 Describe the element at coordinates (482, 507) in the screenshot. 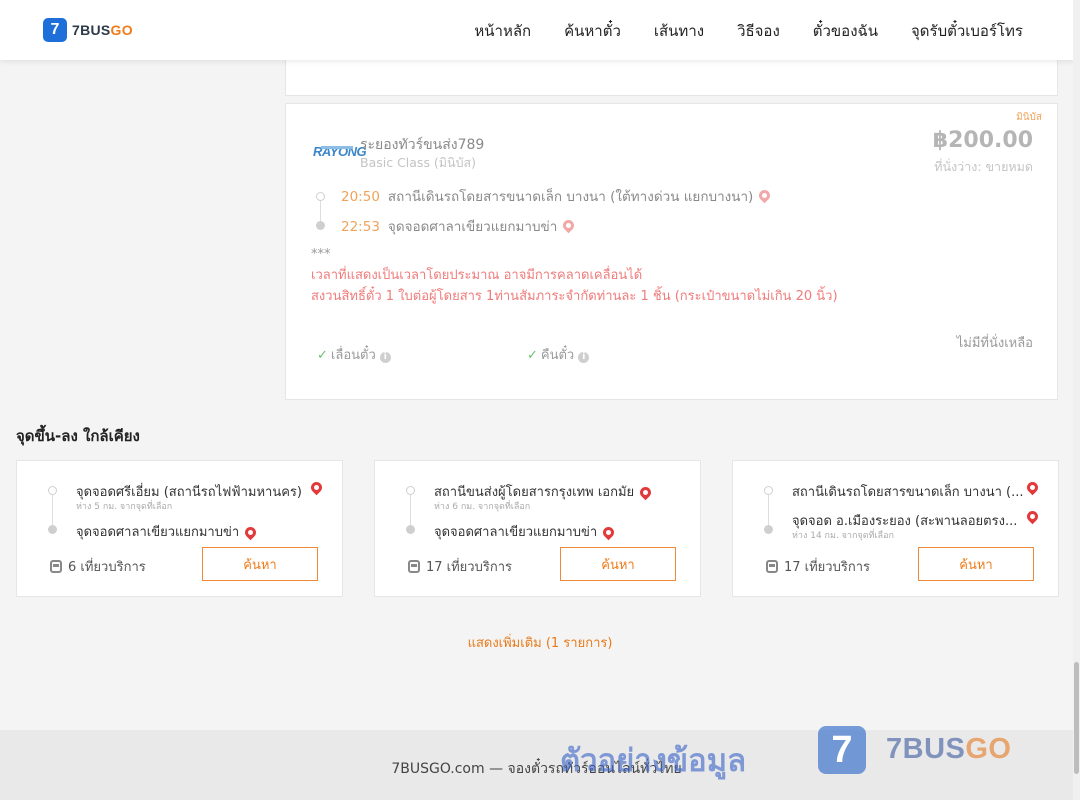

I see `nearby-origin-distance: ห่าง 6 กม. จากจุดที่เลือก` at that location.